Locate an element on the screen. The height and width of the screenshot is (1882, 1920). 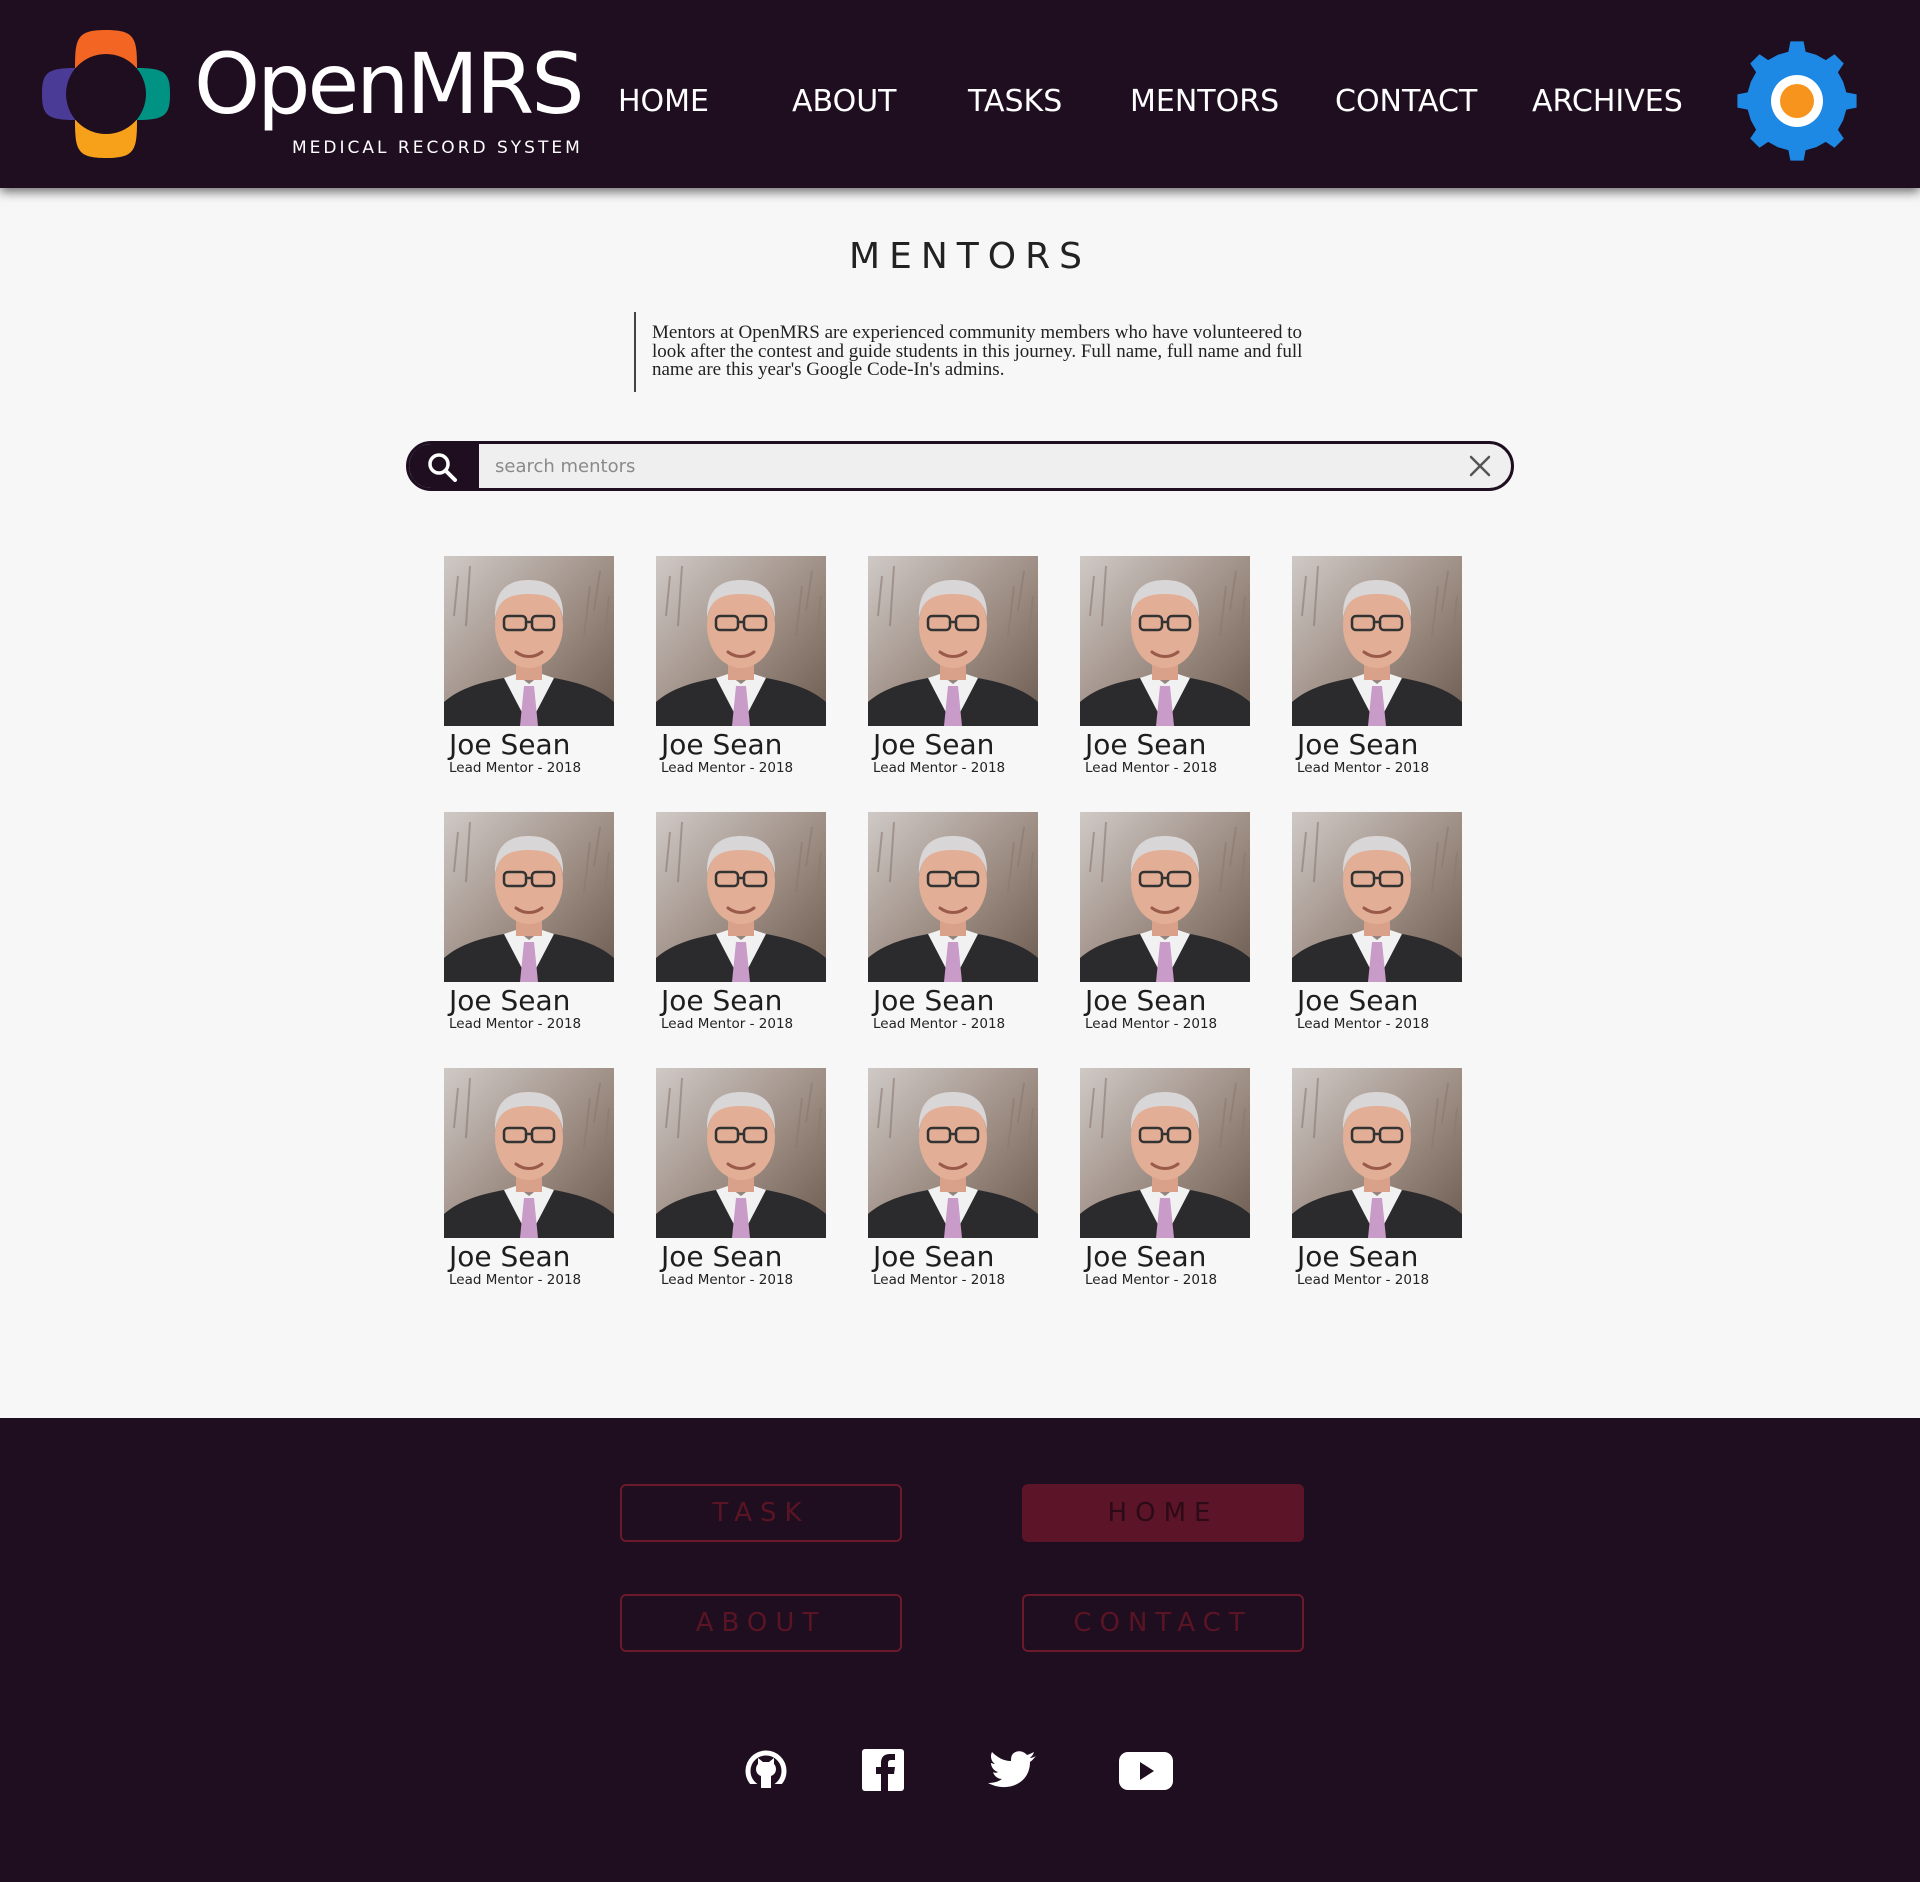
footer-home-button: HOME is located at coordinates (1163, 1513).